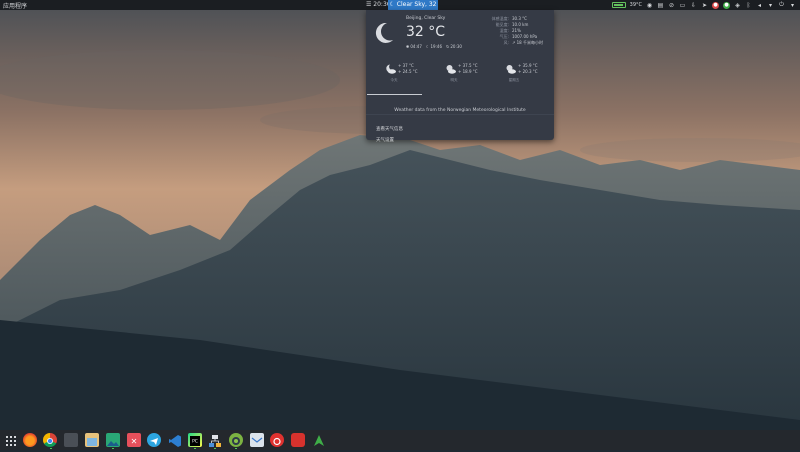  What do you see at coordinates (618, 5) in the screenshot?
I see `battery-icon` at bounding box center [618, 5].